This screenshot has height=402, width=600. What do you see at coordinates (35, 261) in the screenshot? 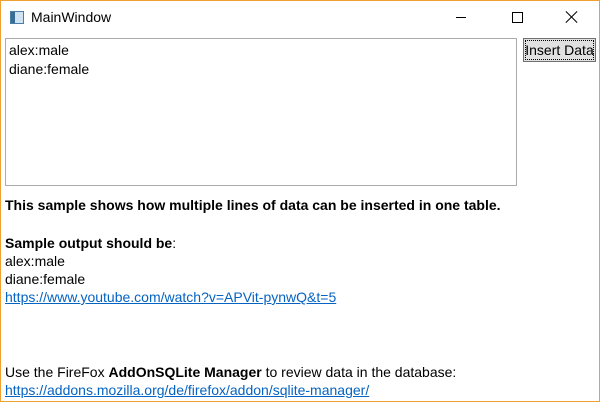
I see `sample-line: alex:male` at bounding box center [35, 261].